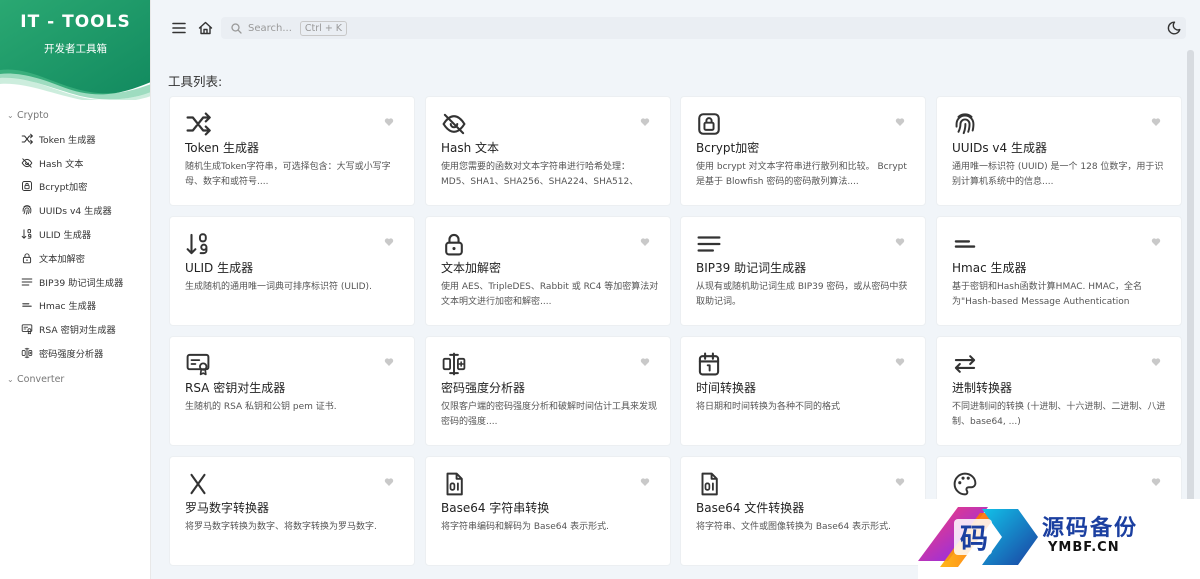 This screenshot has height=579, width=1200. Describe the element at coordinates (999, 148) in the screenshot. I see `tool-card-title: UUIDs v4 生成器` at that location.